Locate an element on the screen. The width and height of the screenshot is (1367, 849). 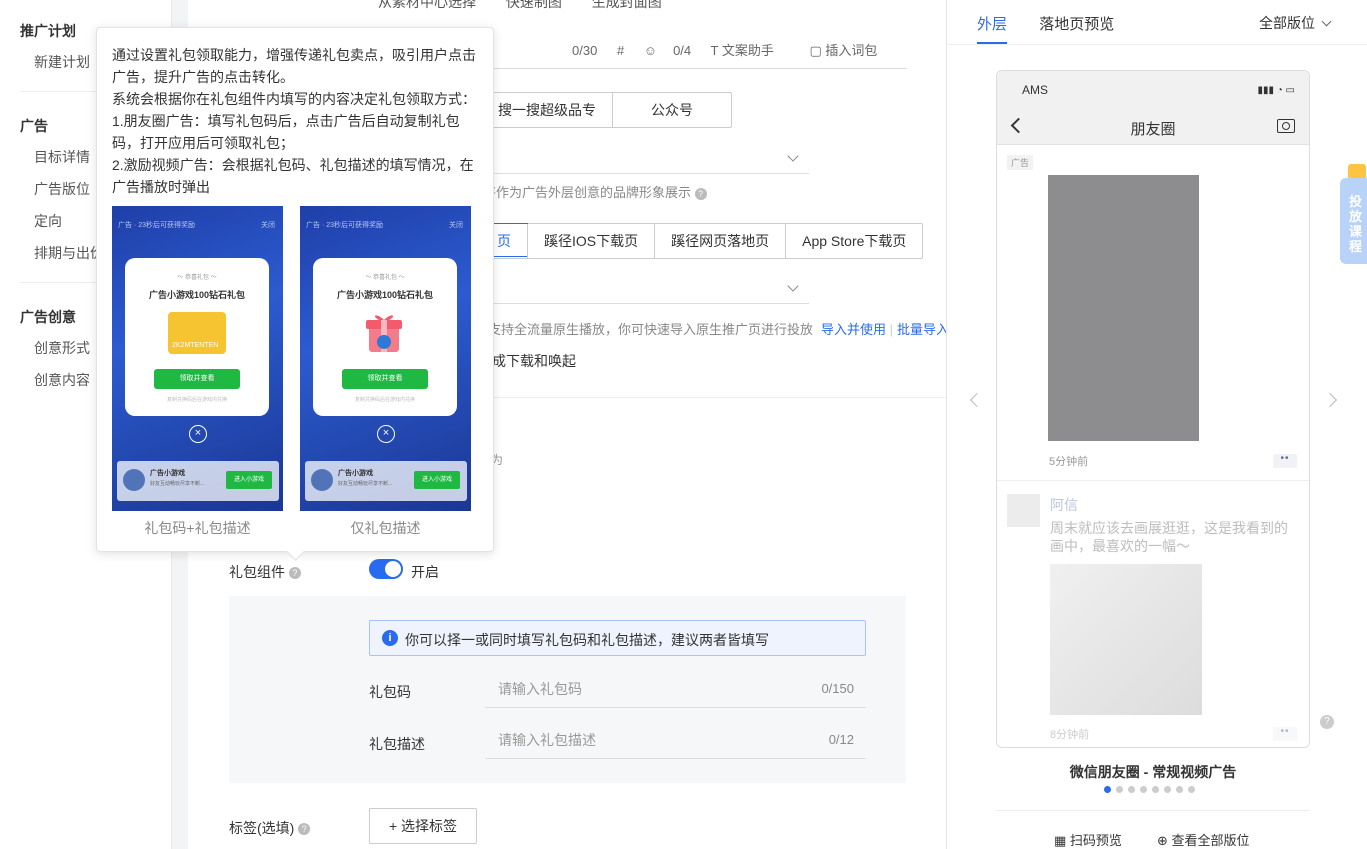
nav-group-plan: 推广计划 is located at coordinates (48, 31).